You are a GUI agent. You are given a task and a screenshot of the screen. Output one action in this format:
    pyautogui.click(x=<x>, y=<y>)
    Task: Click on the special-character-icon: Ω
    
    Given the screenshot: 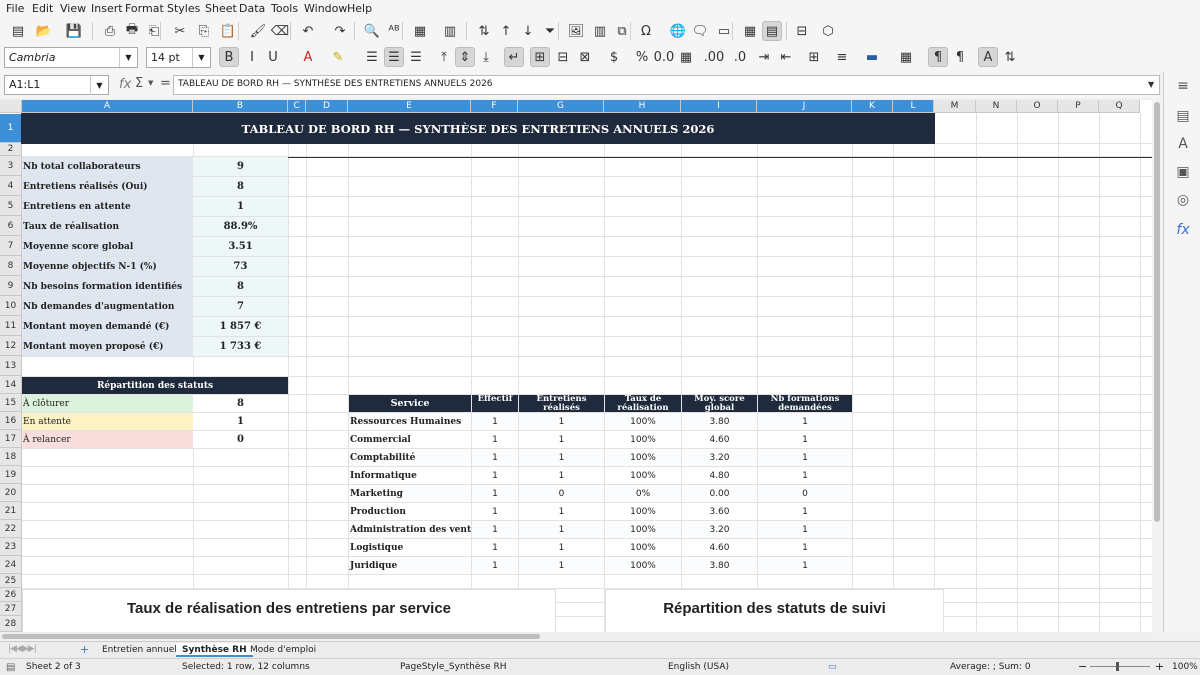 What is the action you would take?
    pyautogui.click(x=646, y=31)
    